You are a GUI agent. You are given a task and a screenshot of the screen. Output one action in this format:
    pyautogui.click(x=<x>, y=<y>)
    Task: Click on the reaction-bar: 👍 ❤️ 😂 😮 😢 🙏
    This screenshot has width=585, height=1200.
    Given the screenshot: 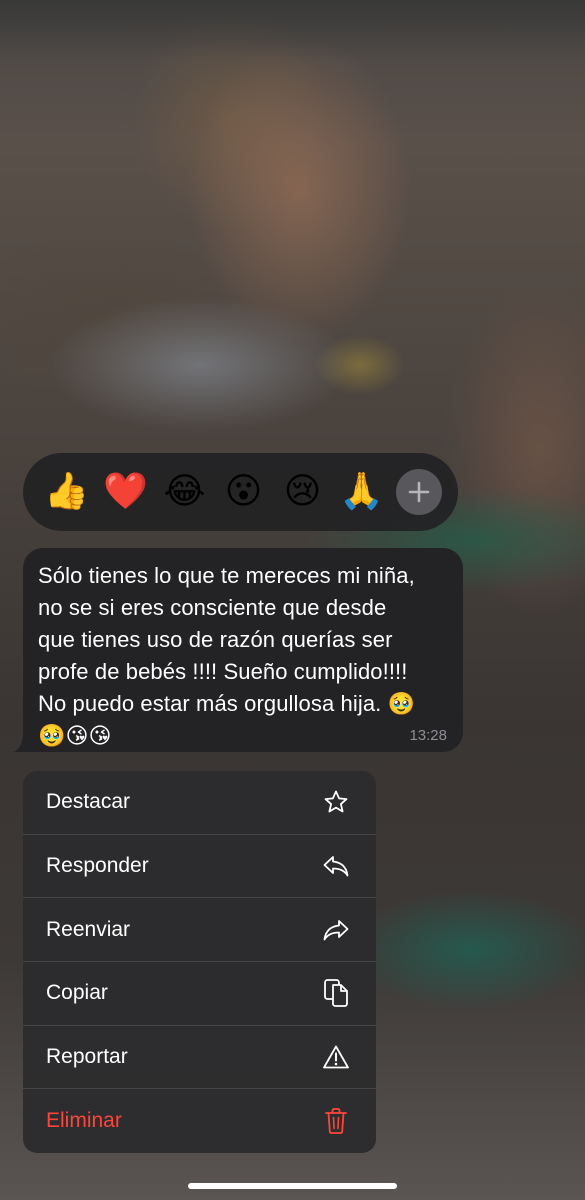 What is the action you would take?
    pyautogui.click(x=240, y=492)
    